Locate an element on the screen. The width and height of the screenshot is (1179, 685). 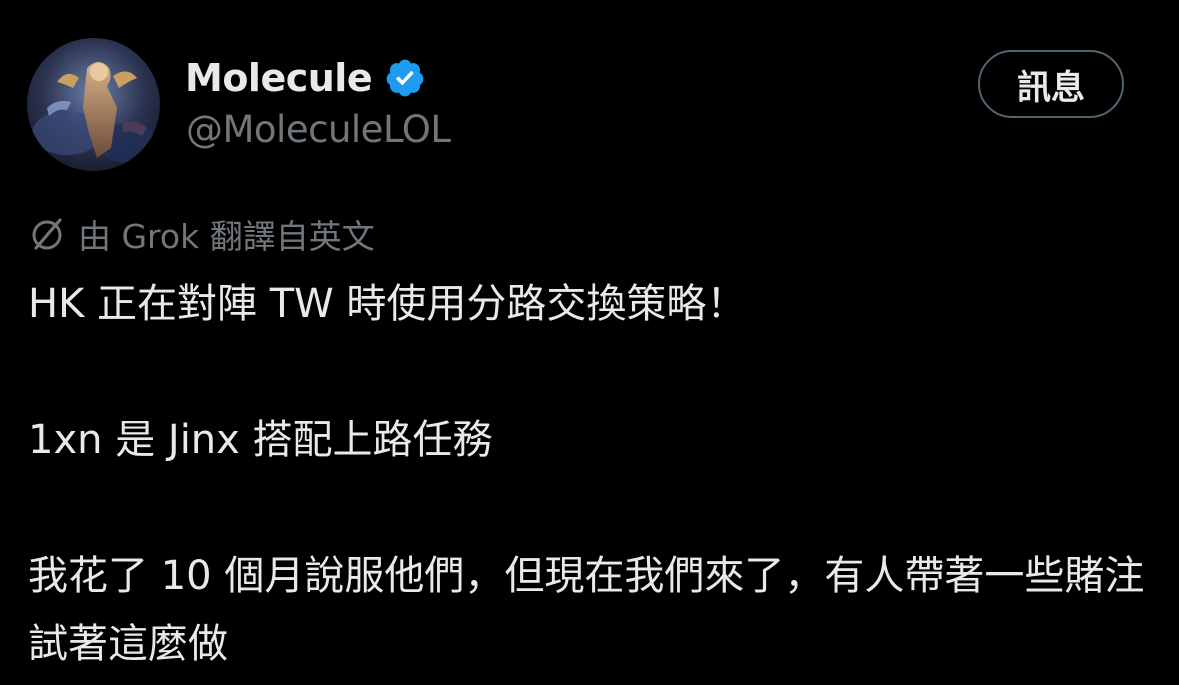
translation-note-text: 由 Grok 翻譯自英文 is located at coordinates (226, 234).